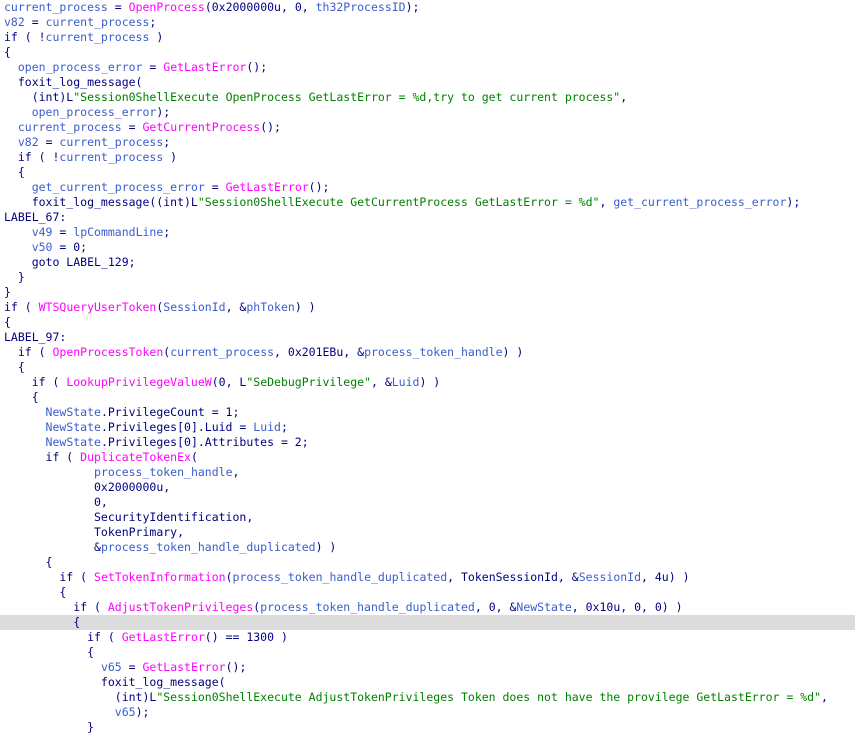 The width and height of the screenshot is (855, 739). I want to click on code-text: , TokenSessionId, &, so click(513, 577).